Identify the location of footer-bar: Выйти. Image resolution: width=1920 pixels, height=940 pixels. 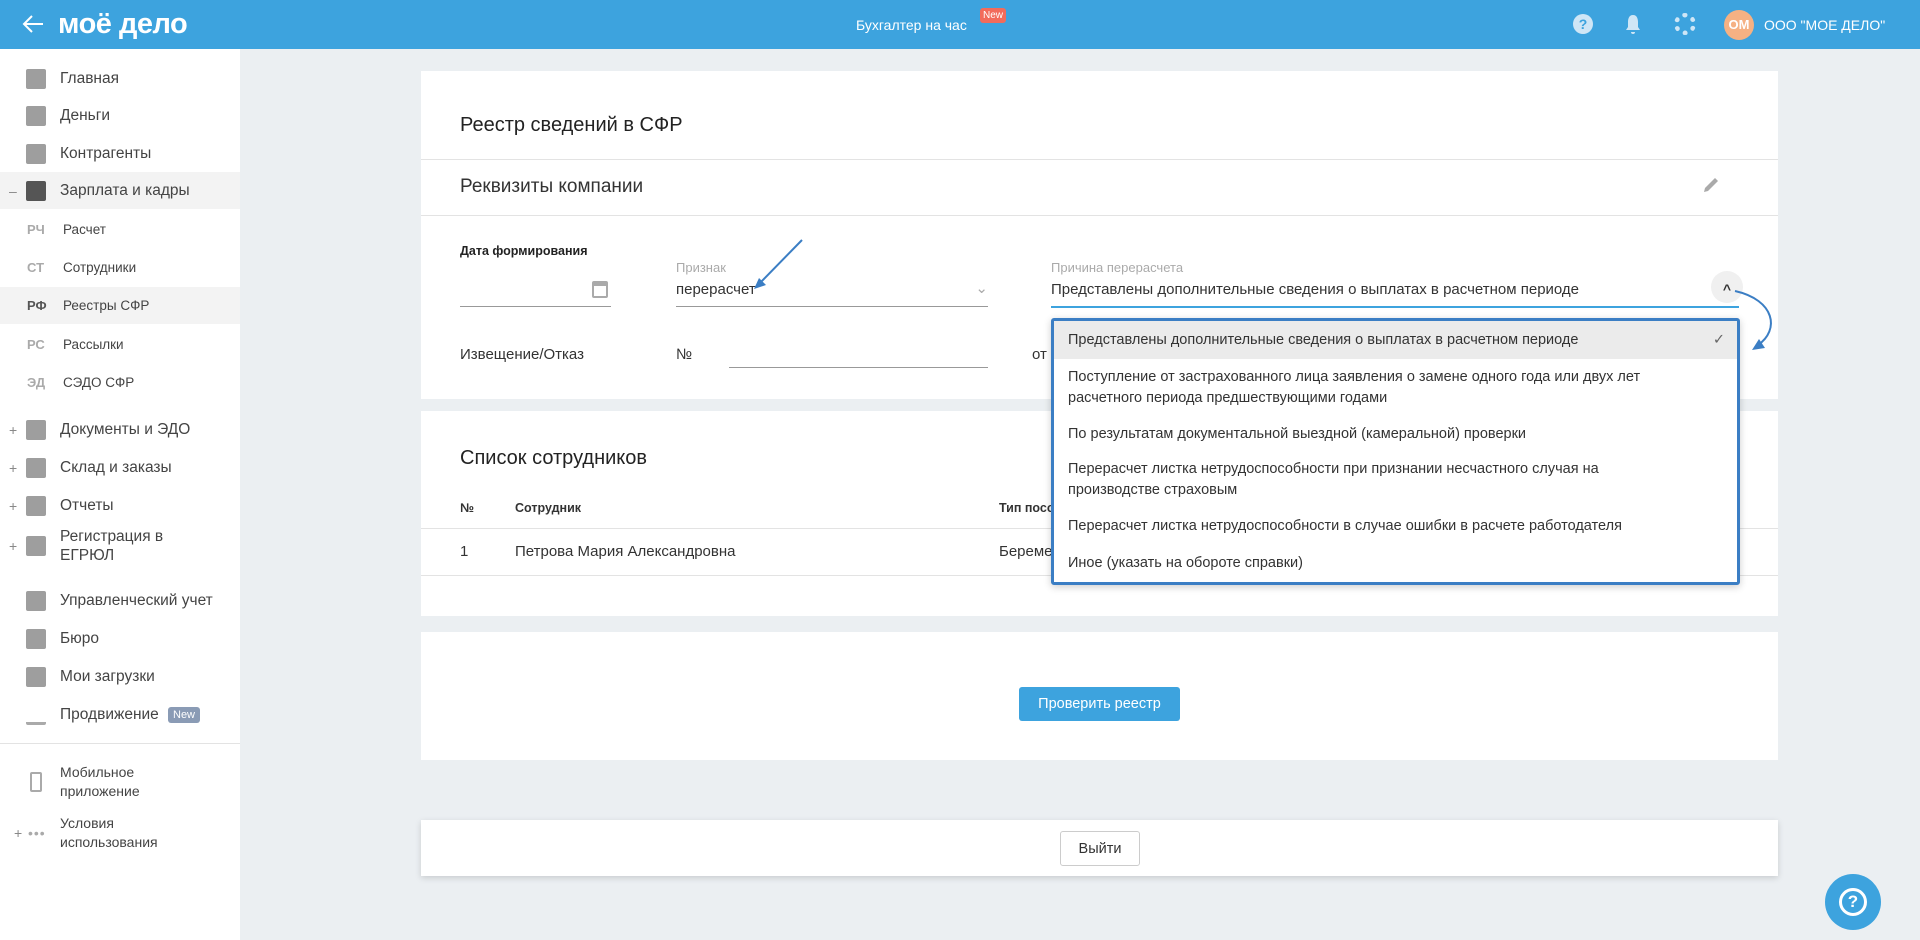
(1099, 848).